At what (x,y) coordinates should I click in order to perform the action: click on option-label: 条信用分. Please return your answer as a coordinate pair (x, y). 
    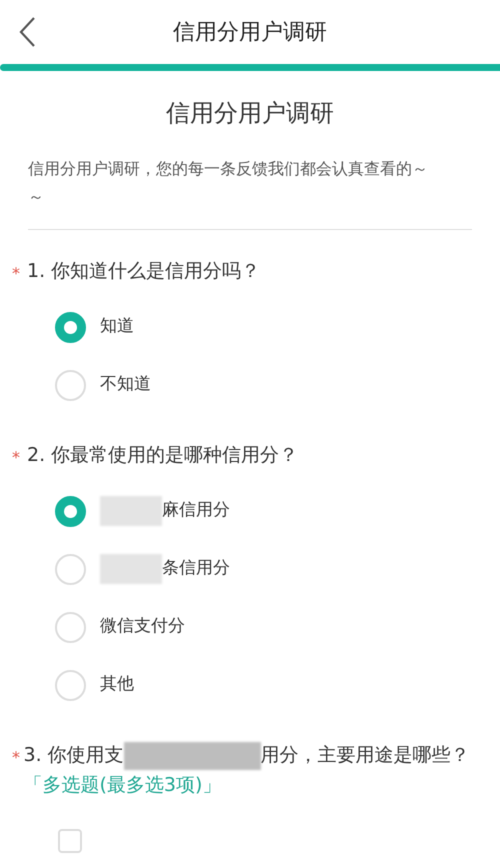
    Looking at the image, I should click on (196, 568).